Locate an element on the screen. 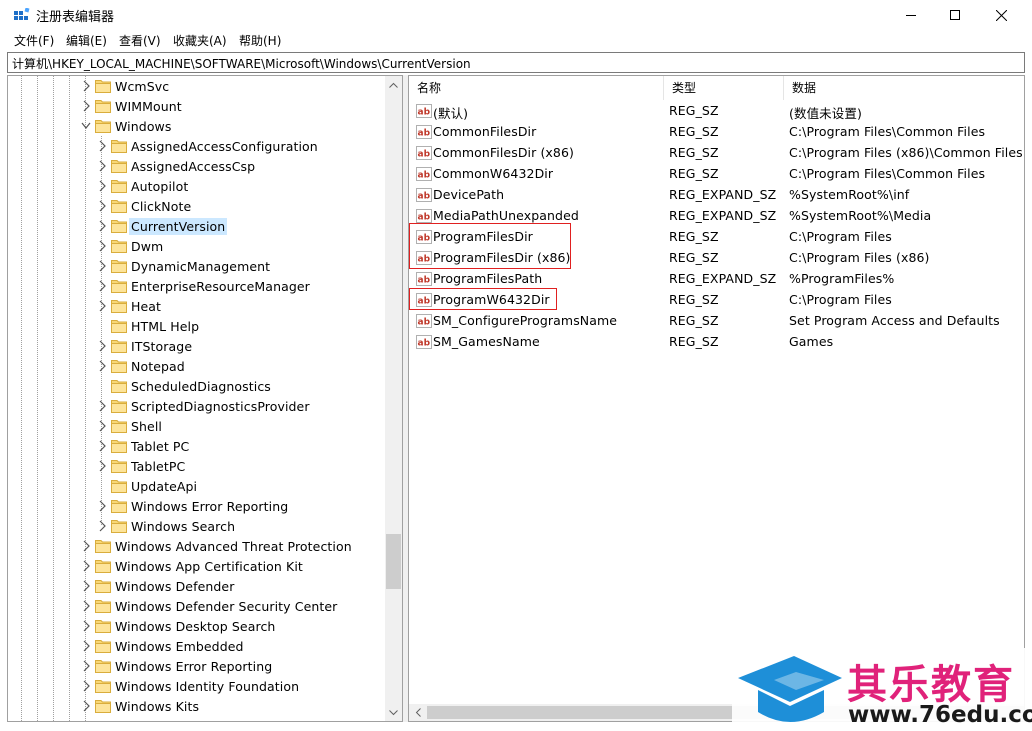  tree-item: Windows is located at coordinates (198, 126).